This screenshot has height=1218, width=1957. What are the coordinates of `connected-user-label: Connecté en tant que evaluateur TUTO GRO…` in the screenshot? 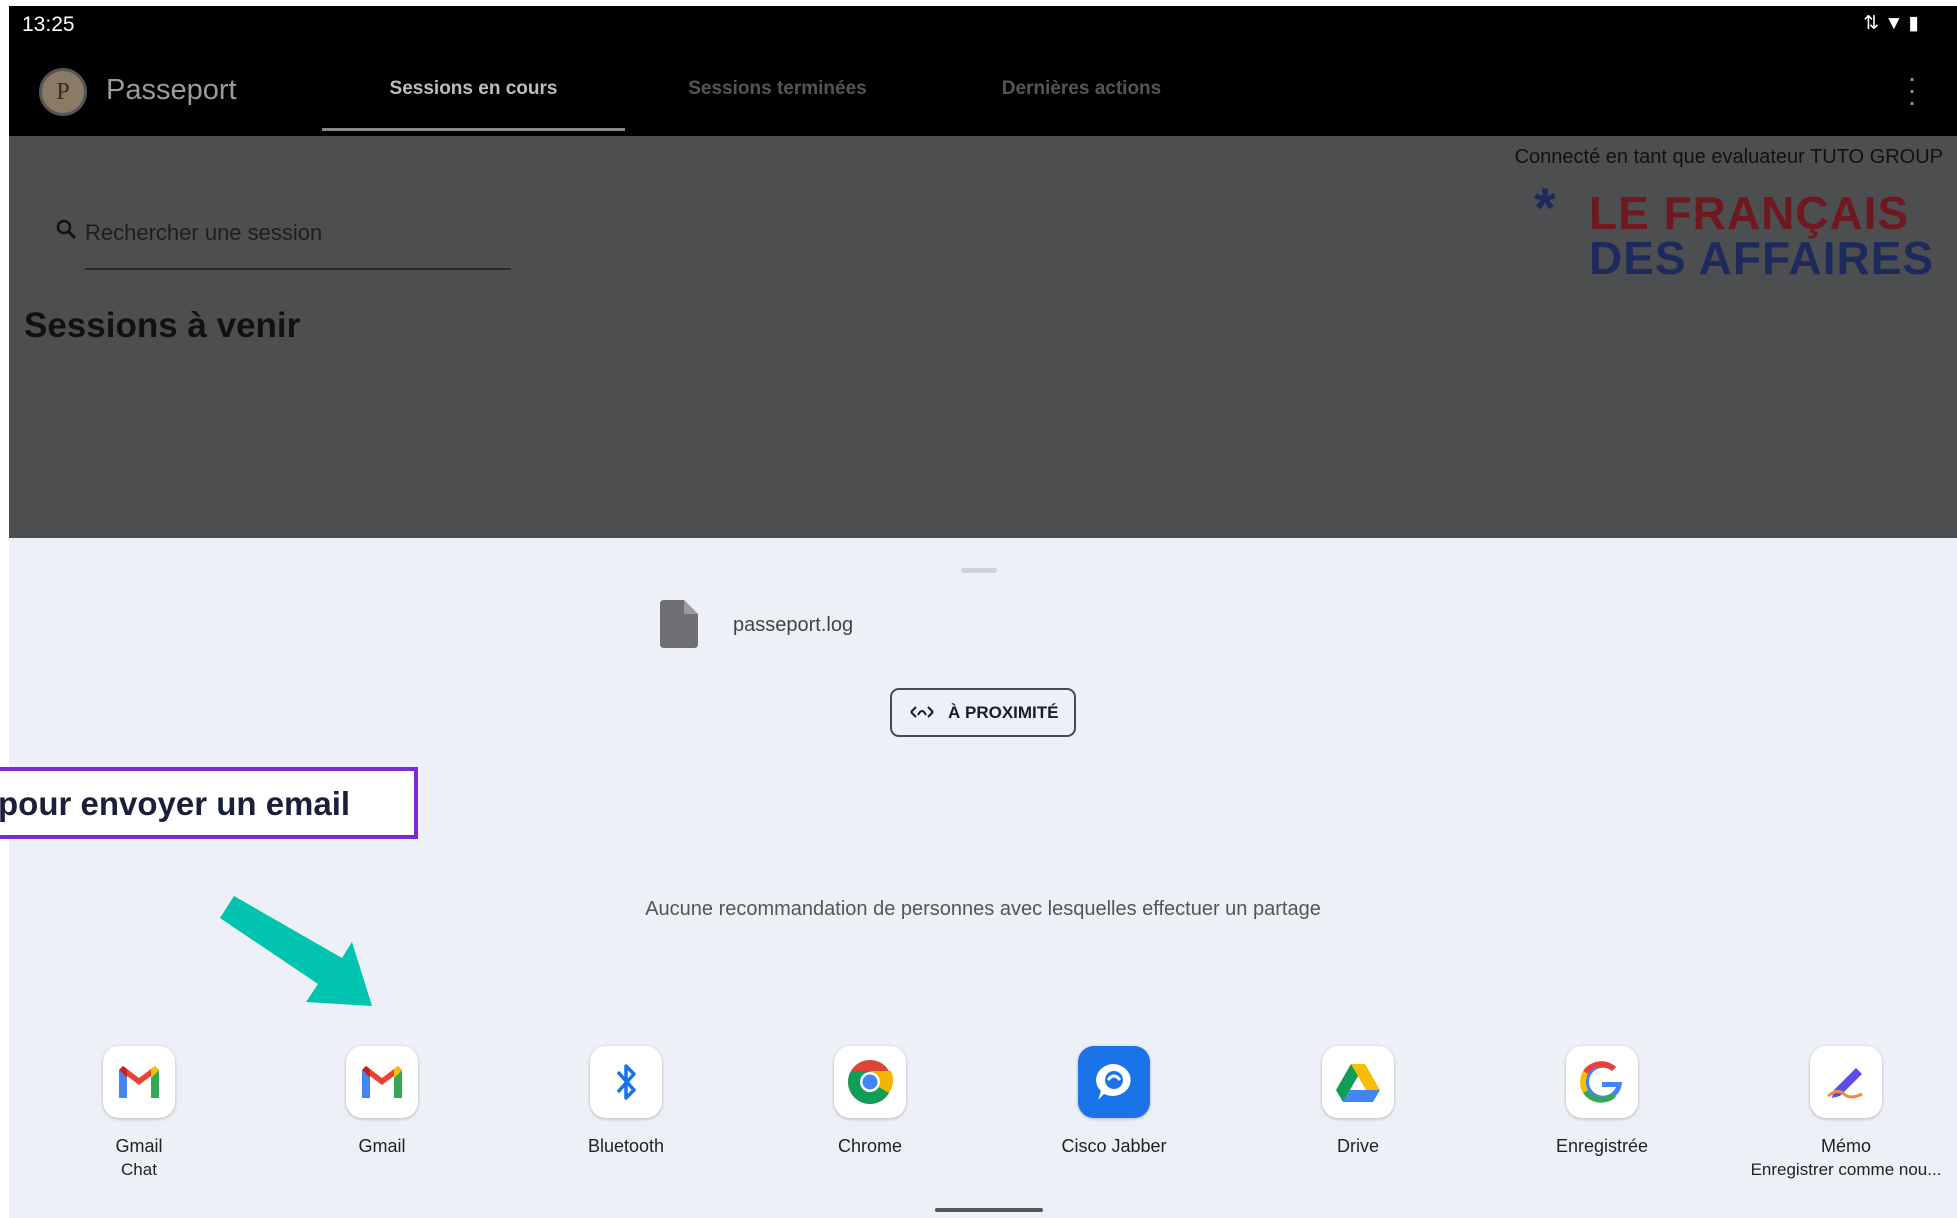 It's located at (1728, 157).